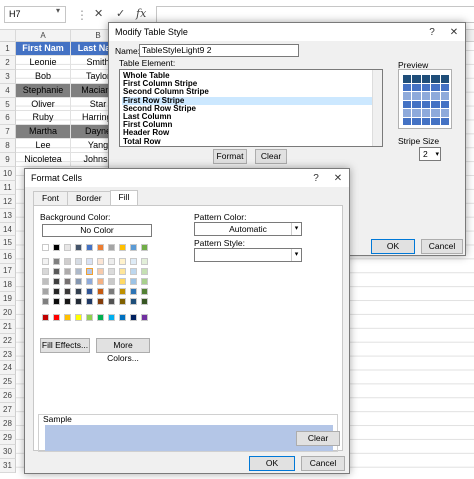 The height and width of the screenshot is (479, 474). What do you see at coordinates (8, 132) in the screenshot?
I see `row-header: 7` at bounding box center [8, 132].